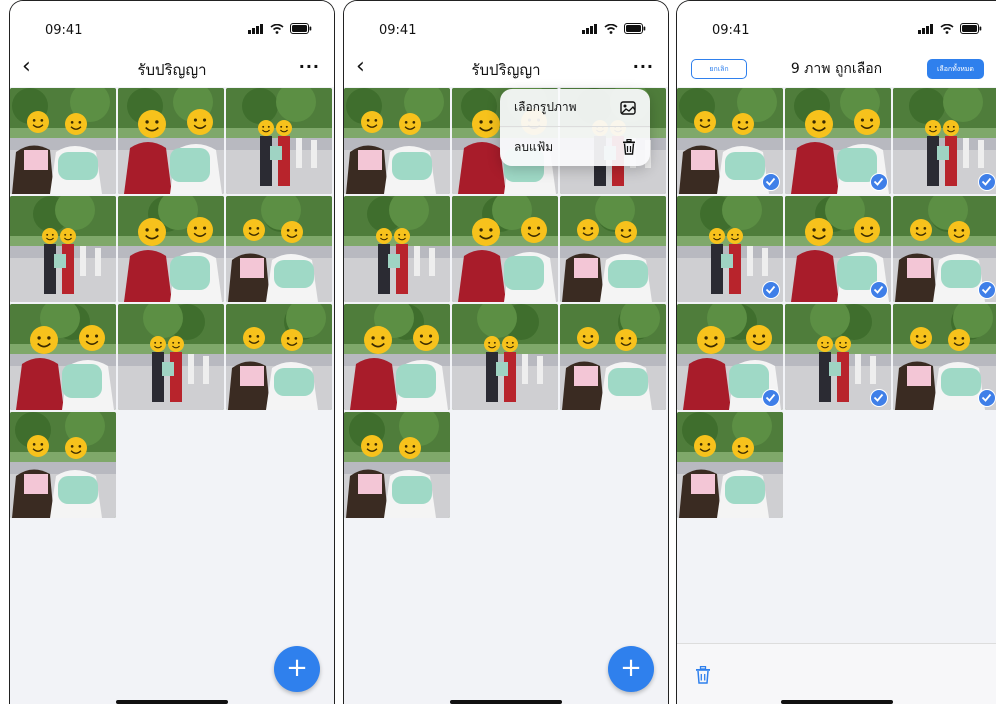 This screenshot has width=996, height=704. Describe the element at coordinates (836, 68) in the screenshot. I see `selection-bar: ยกเลิก 9 ภาพ ถูกเลือก เลือกทั้งหมด` at that location.